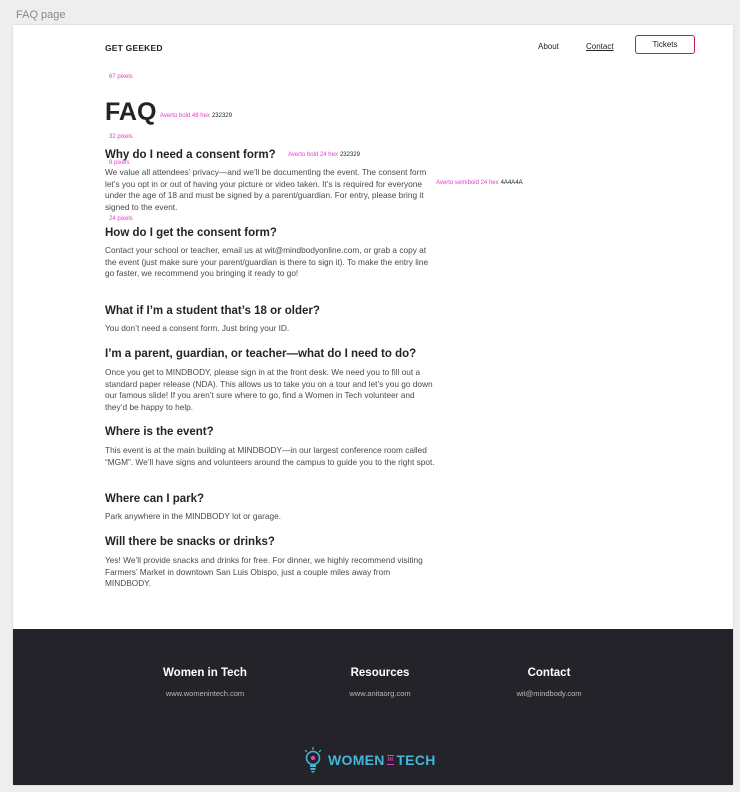  What do you see at coordinates (313, 760) in the screenshot?
I see `lightbulb-icon` at bounding box center [313, 760].